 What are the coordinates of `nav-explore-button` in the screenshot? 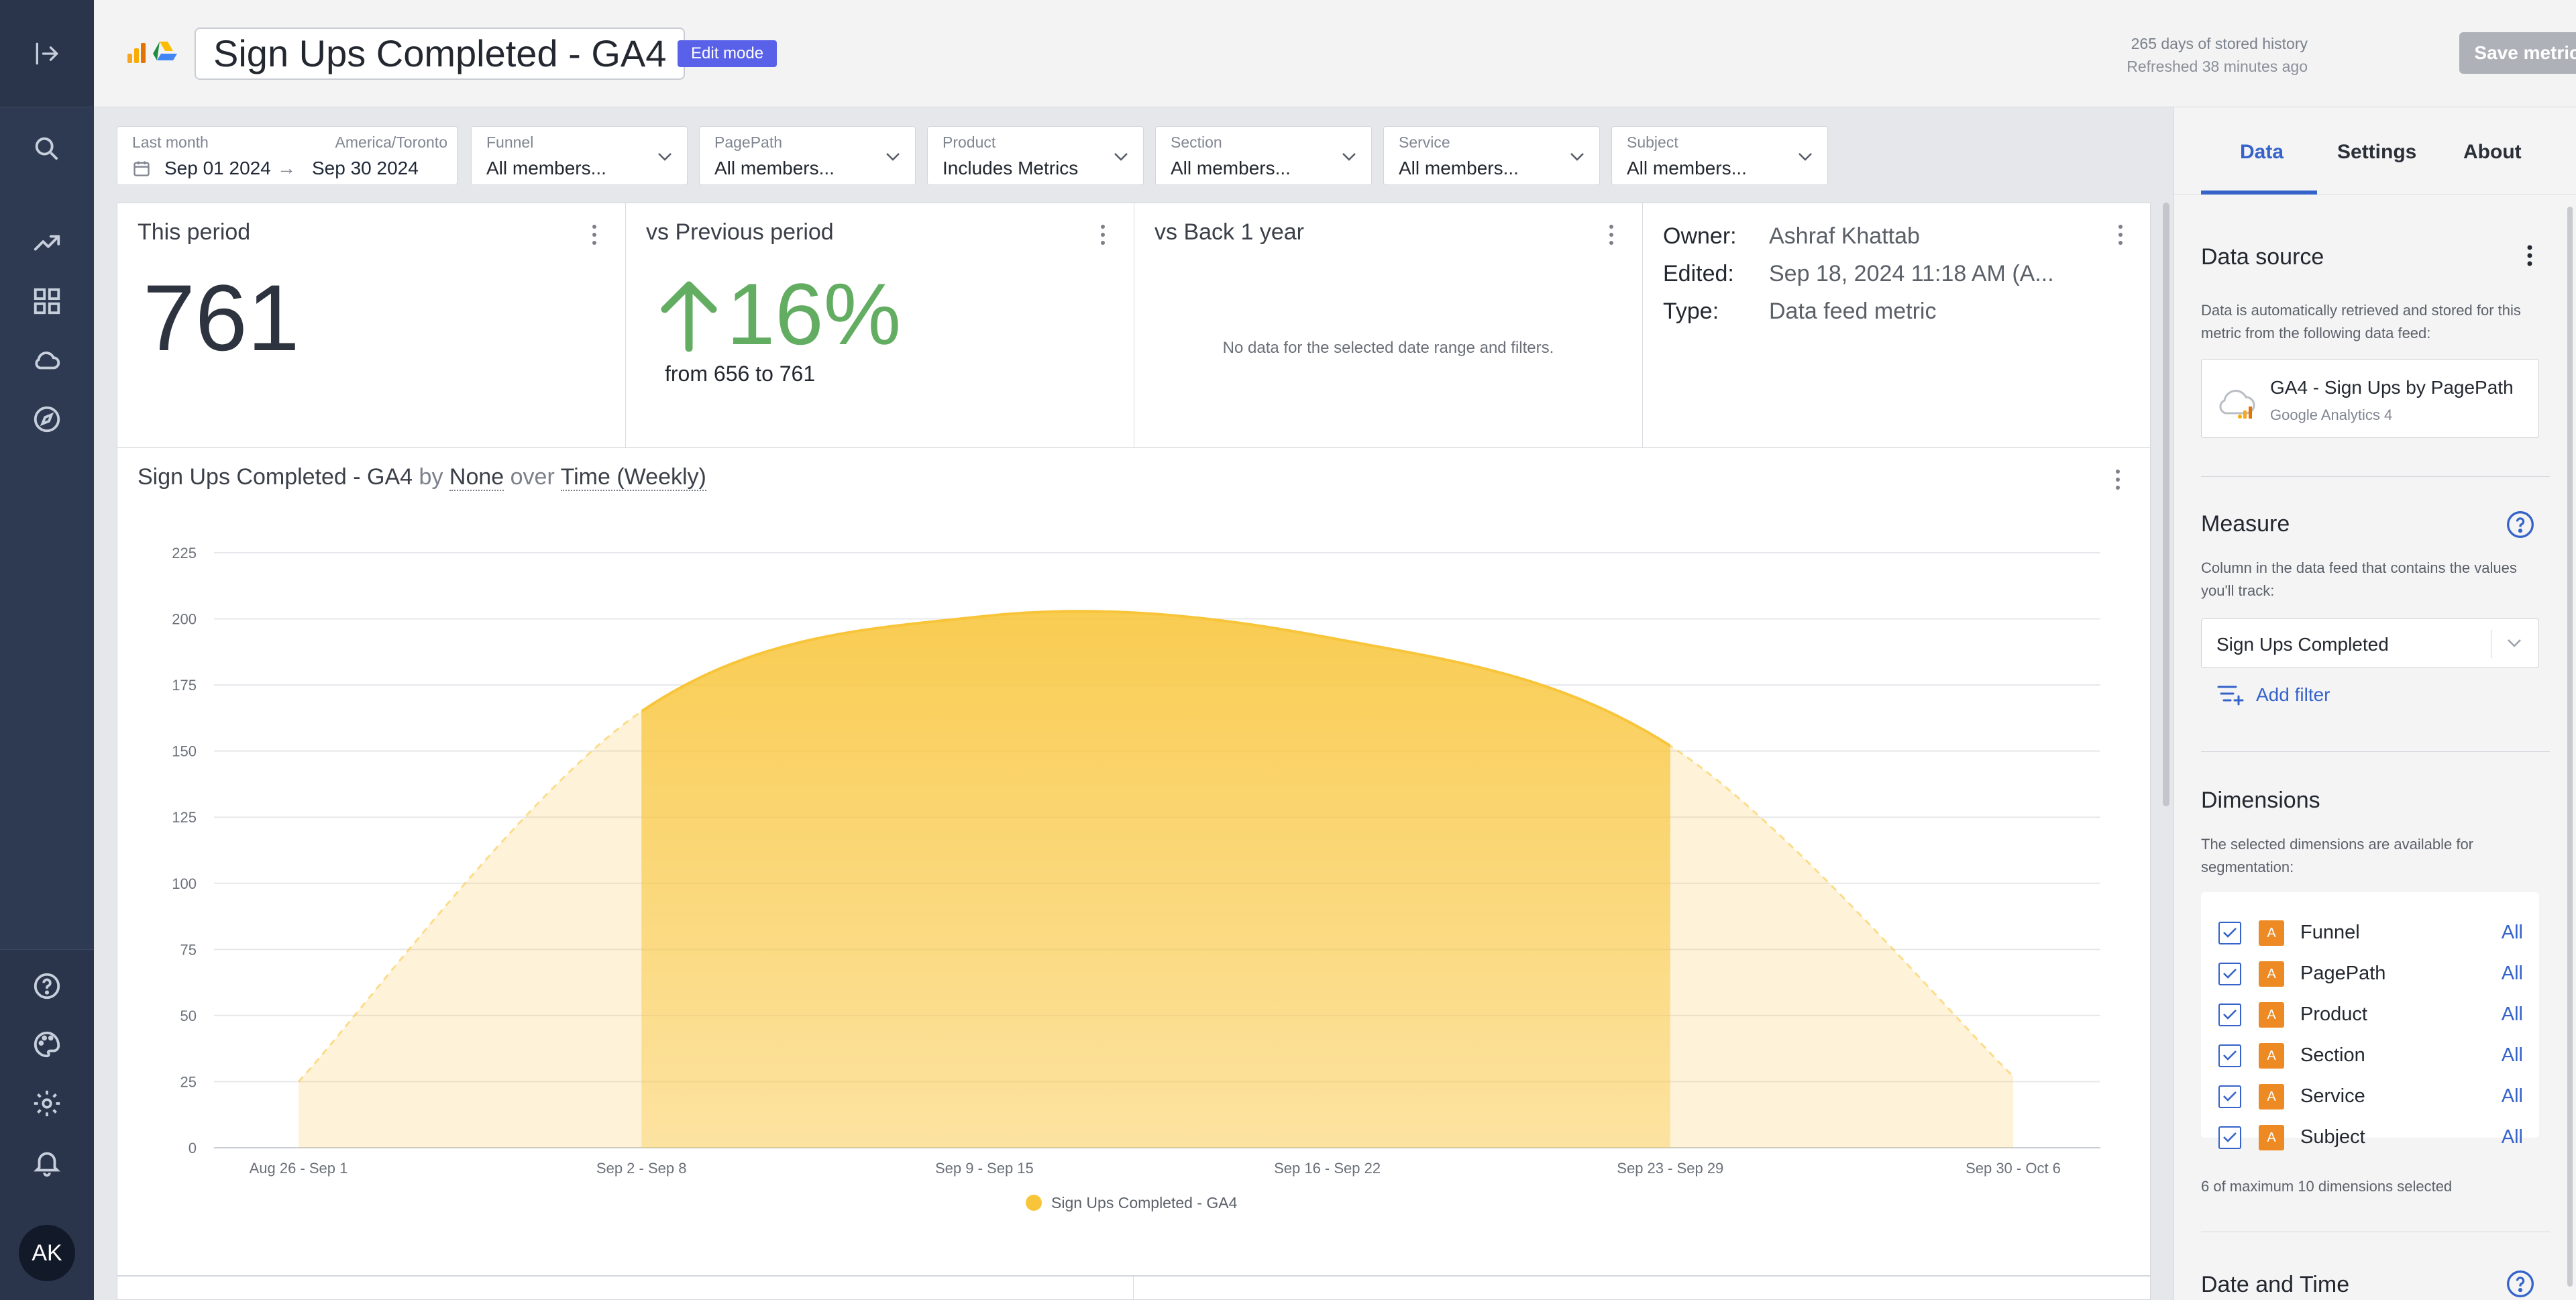 It's located at (47, 420).